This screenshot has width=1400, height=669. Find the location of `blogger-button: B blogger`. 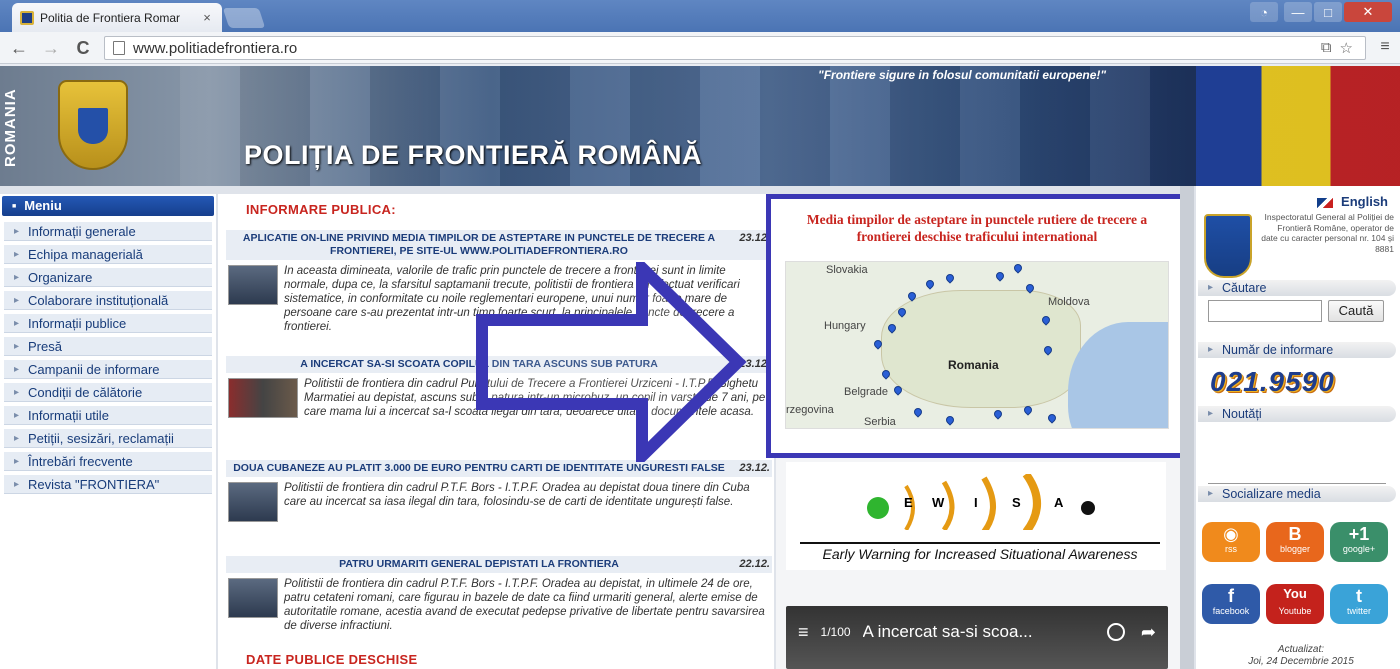

blogger-button: B blogger is located at coordinates (1295, 542).